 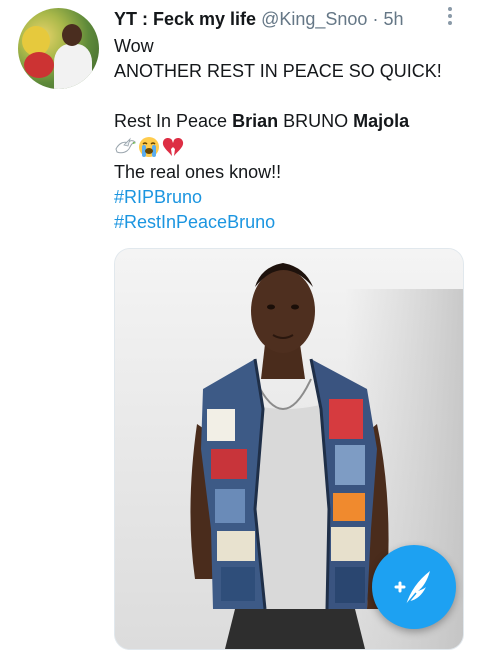 What do you see at coordinates (381, 121) in the screenshot?
I see `rip-last-name: Majola` at bounding box center [381, 121].